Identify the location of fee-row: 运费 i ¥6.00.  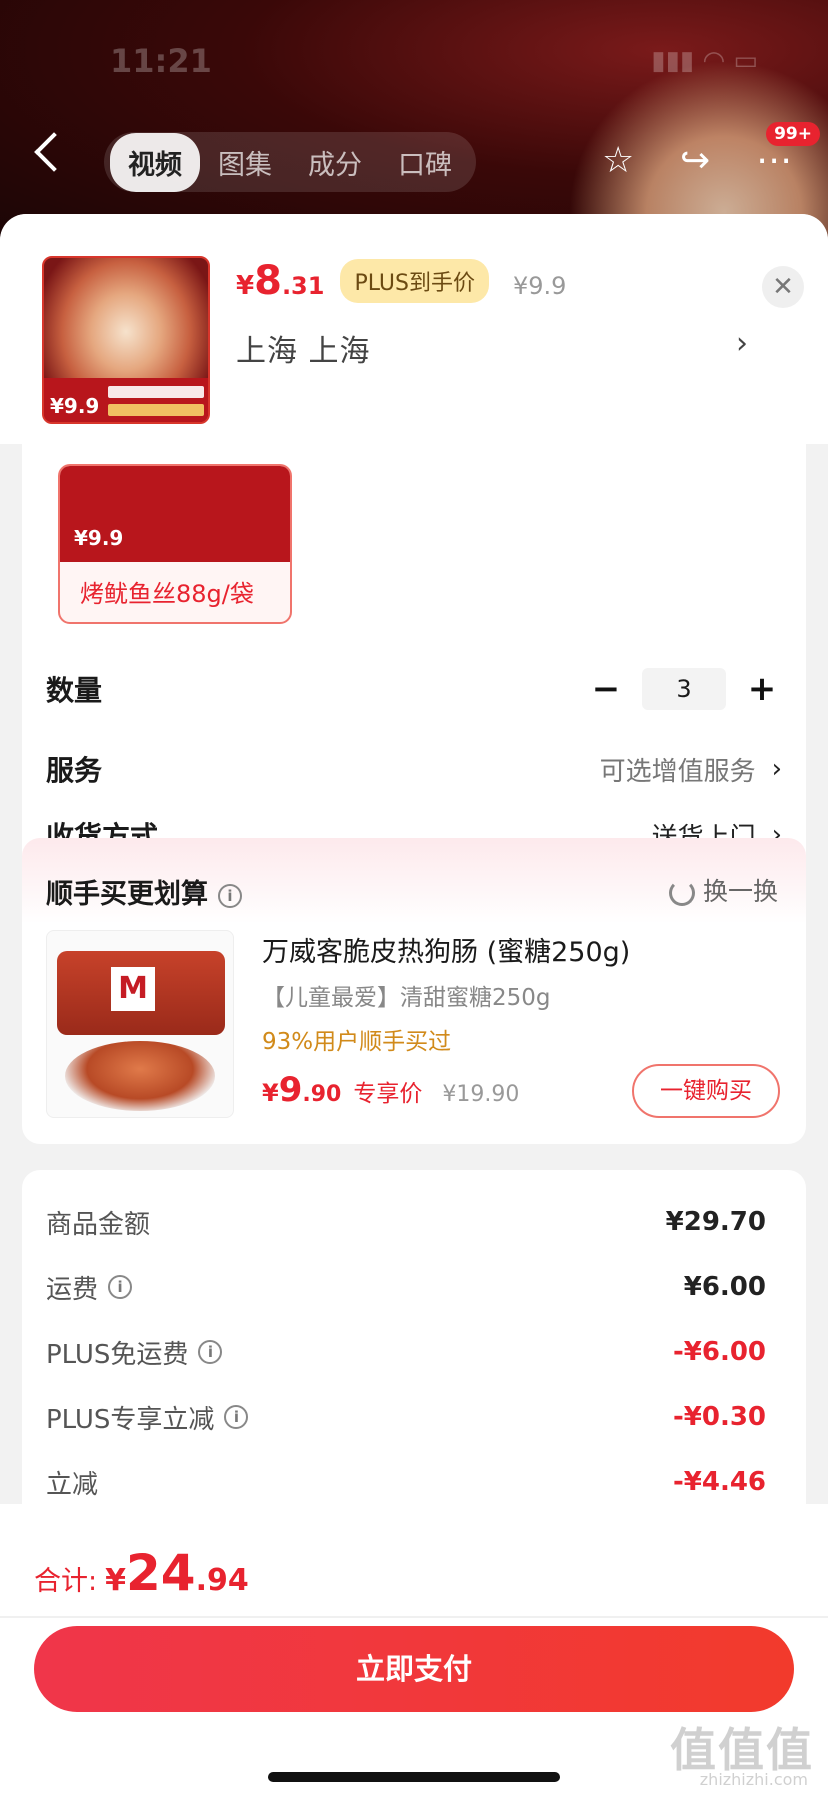
(406, 1287).